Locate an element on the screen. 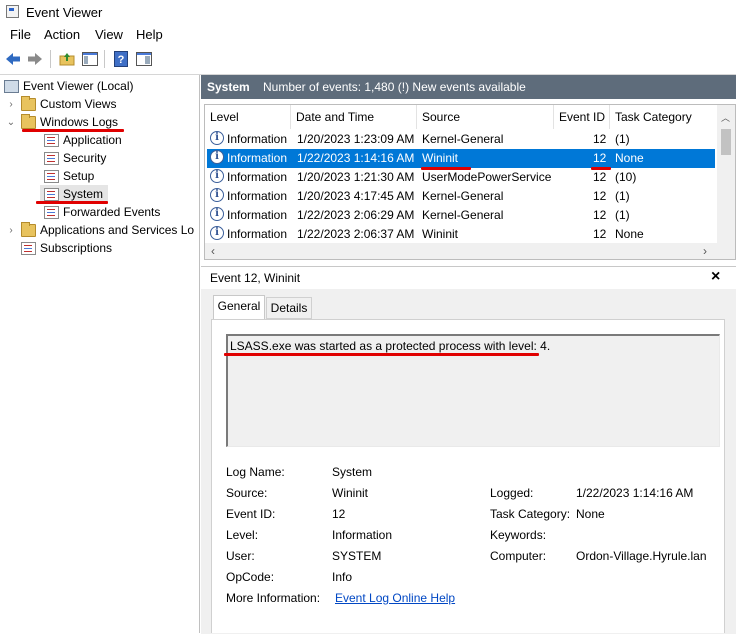  label-user: User: is located at coordinates (240, 556).